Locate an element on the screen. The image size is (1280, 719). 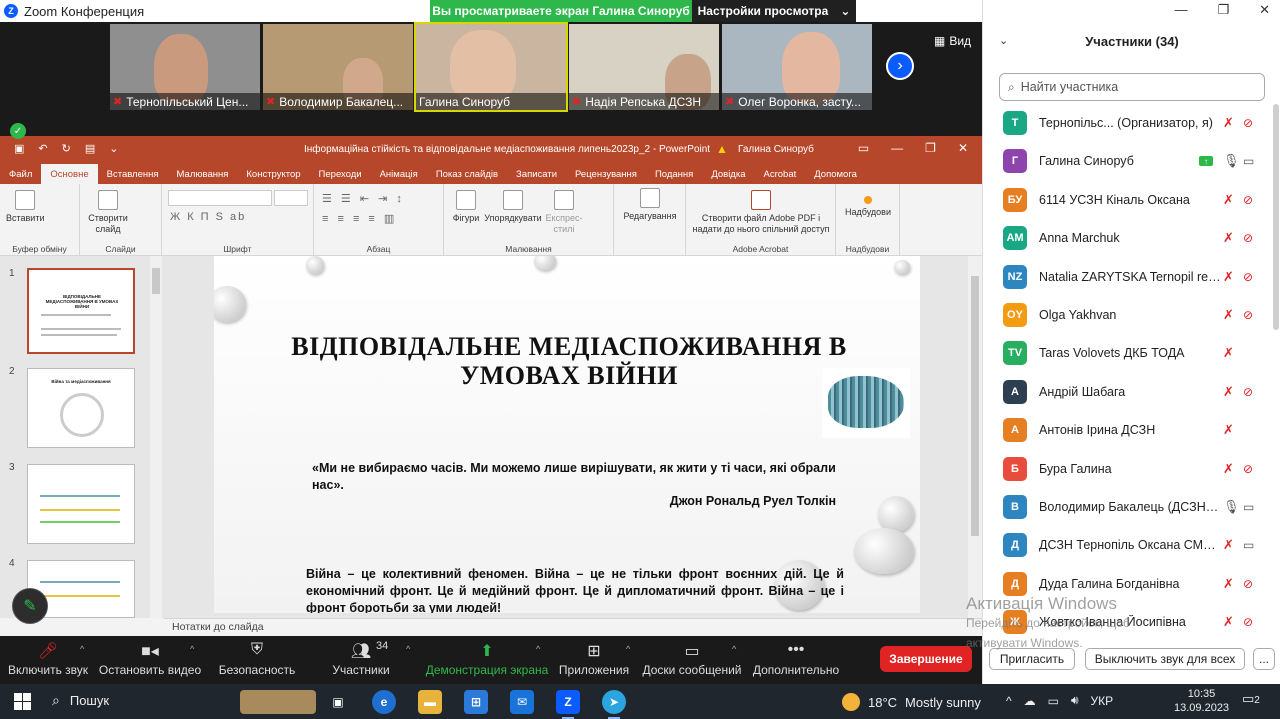
font-format-buttons: Ж К П S ab is located at coordinates (208, 217).